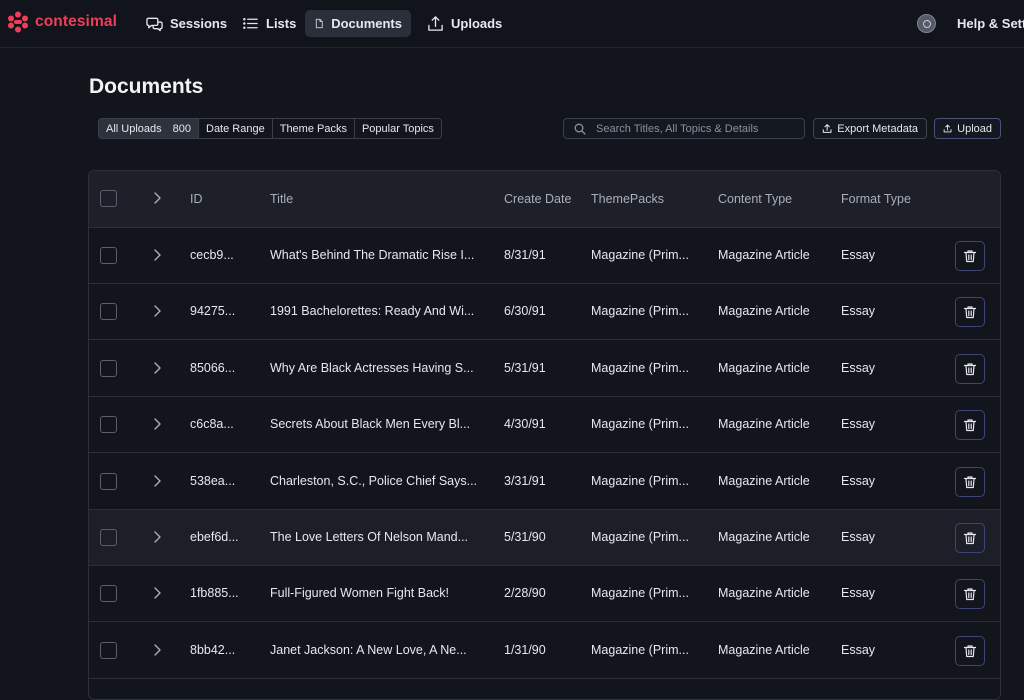  Describe the element at coordinates (627, 199) in the screenshot. I see `col-header-themepacks: ThemePacks` at that location.